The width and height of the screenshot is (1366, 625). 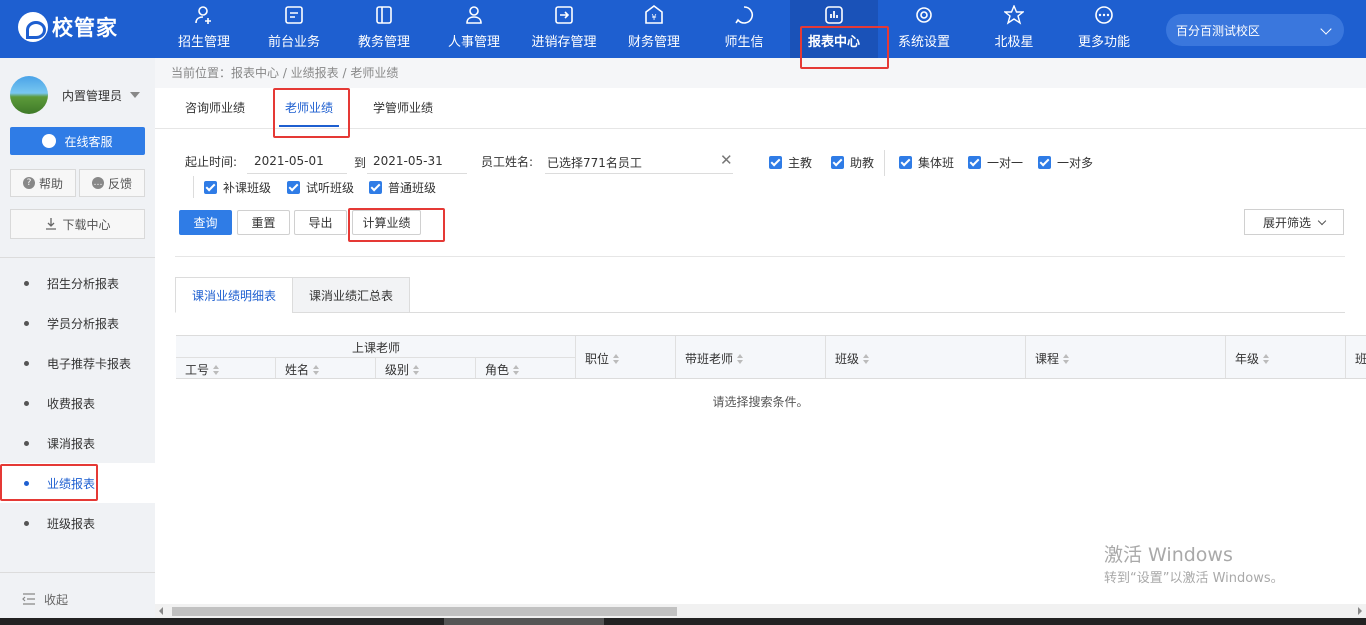 I want to click on horizontal-scrollbar, so click(x=760, y=611).